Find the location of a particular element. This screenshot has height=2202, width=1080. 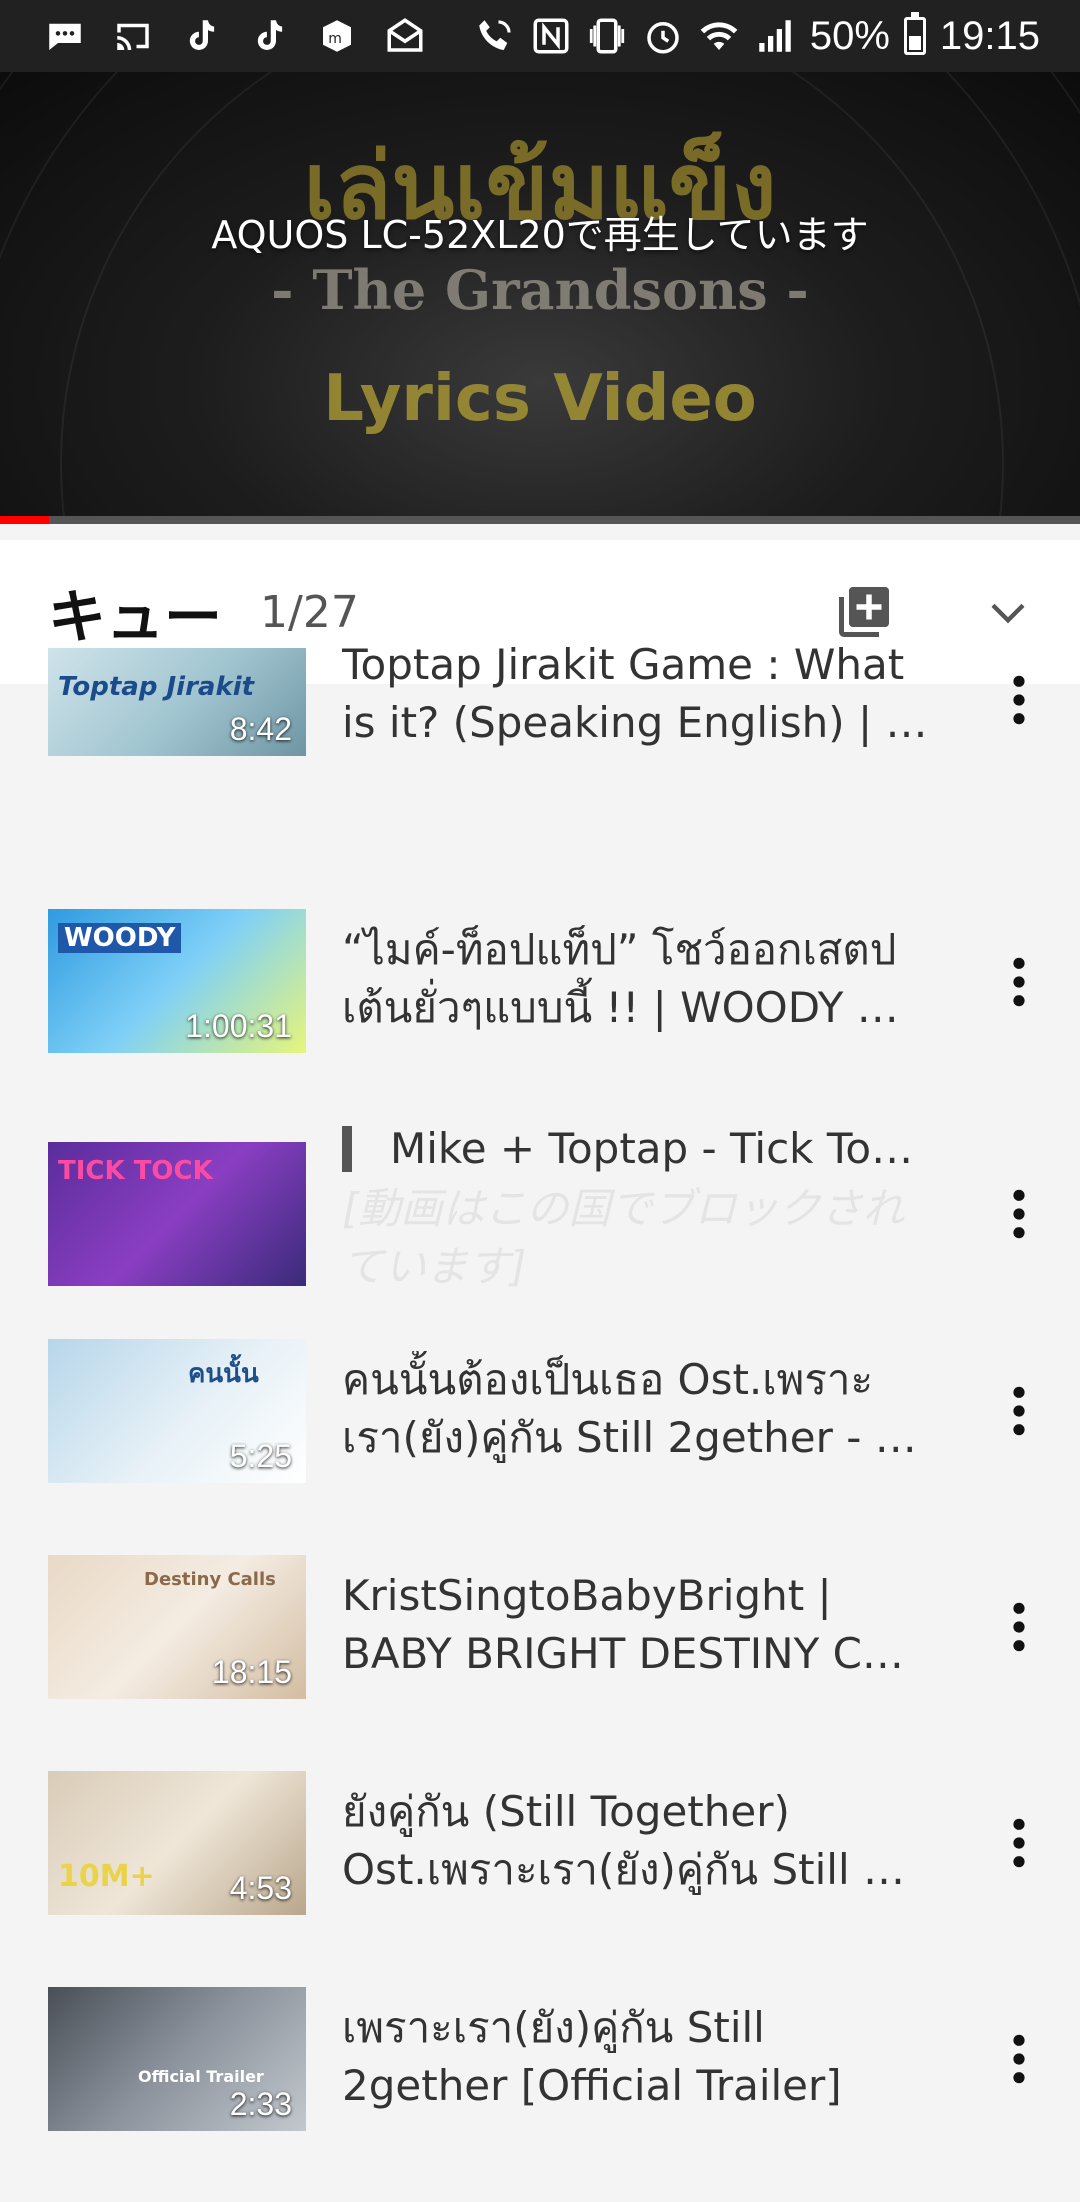

now-playing-indicator is located at coordinates (347, 1149).